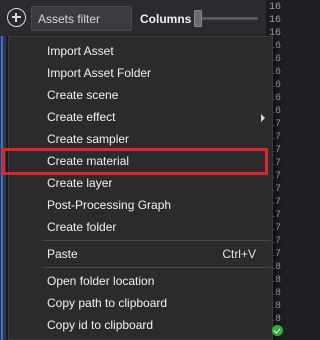  What do you see at coordinates (16, 17) in the screenshot?
I see `add-asset-button` at bounding box center [16, 17].